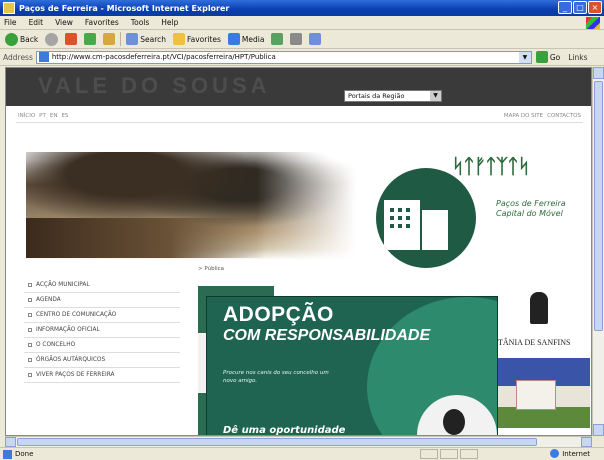 Image resolution: width=604 pixels, height=460 pixels. I want to click on window-controls: _ □ ×, so click(580, 7).